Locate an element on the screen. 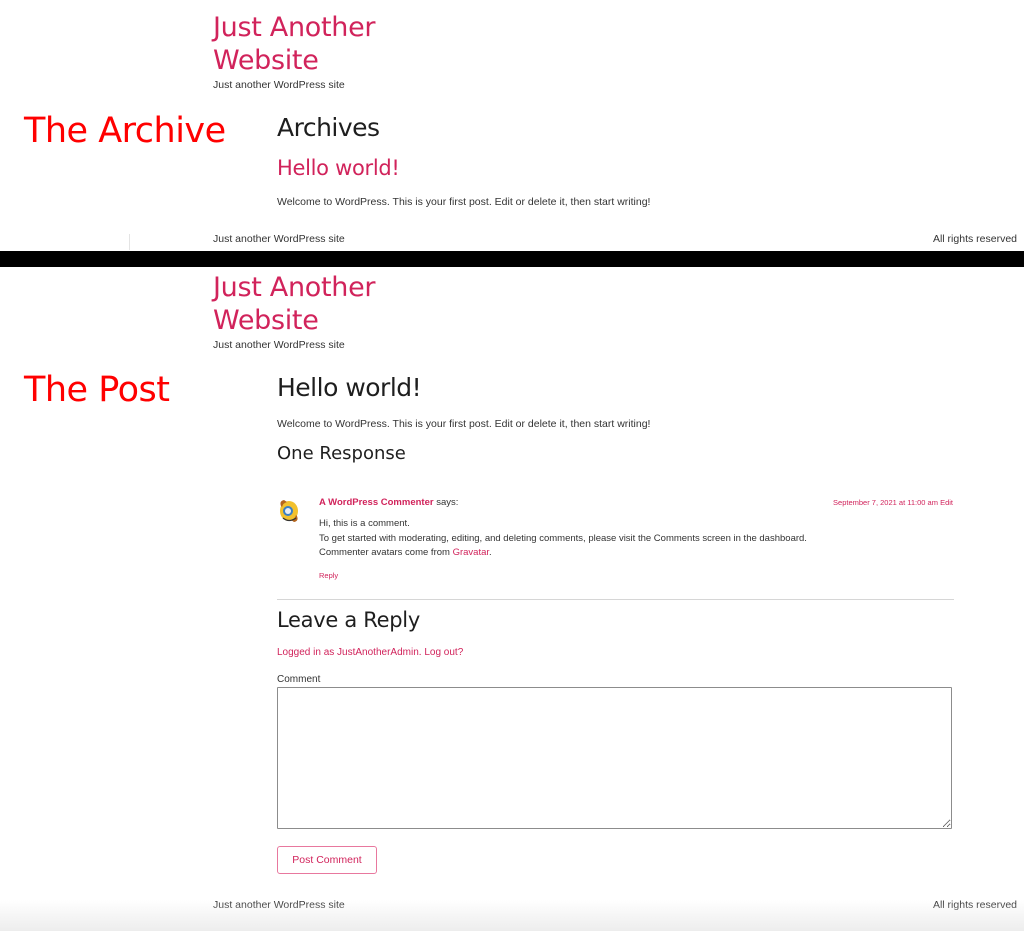  post-comment-button: Post Comment is located at coordinates (327, 860).